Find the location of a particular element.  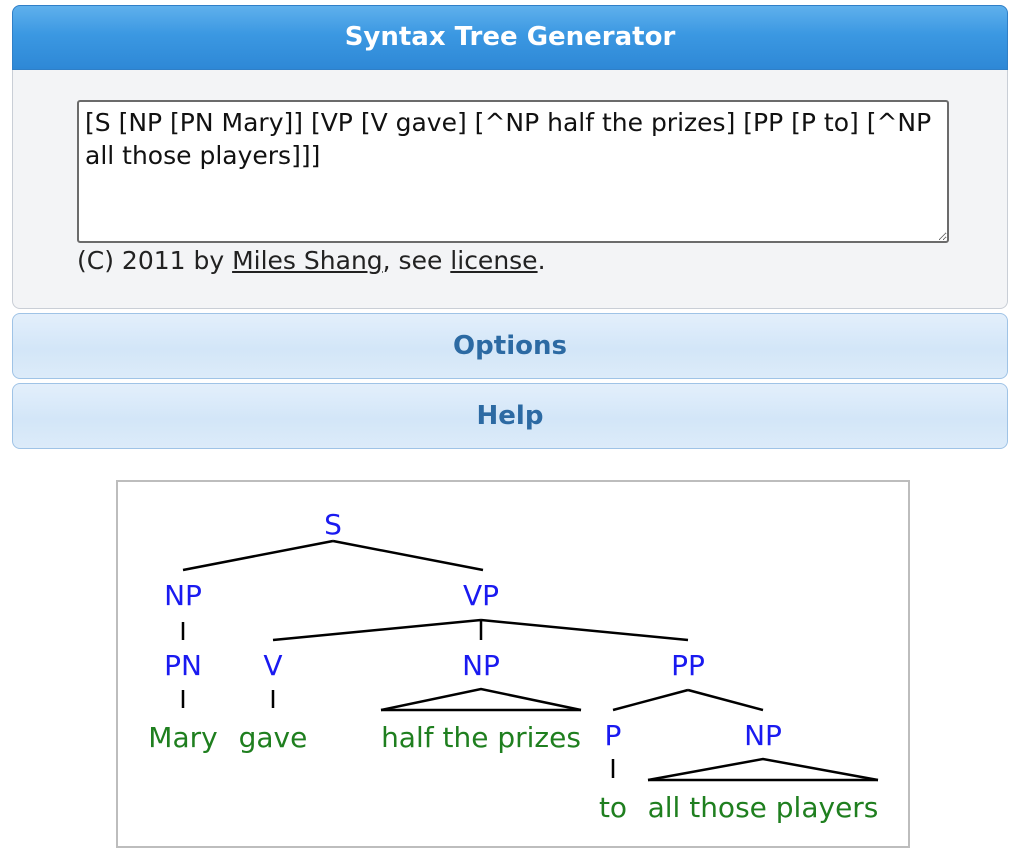

help-label: Help is located at coordinates (510, 416).